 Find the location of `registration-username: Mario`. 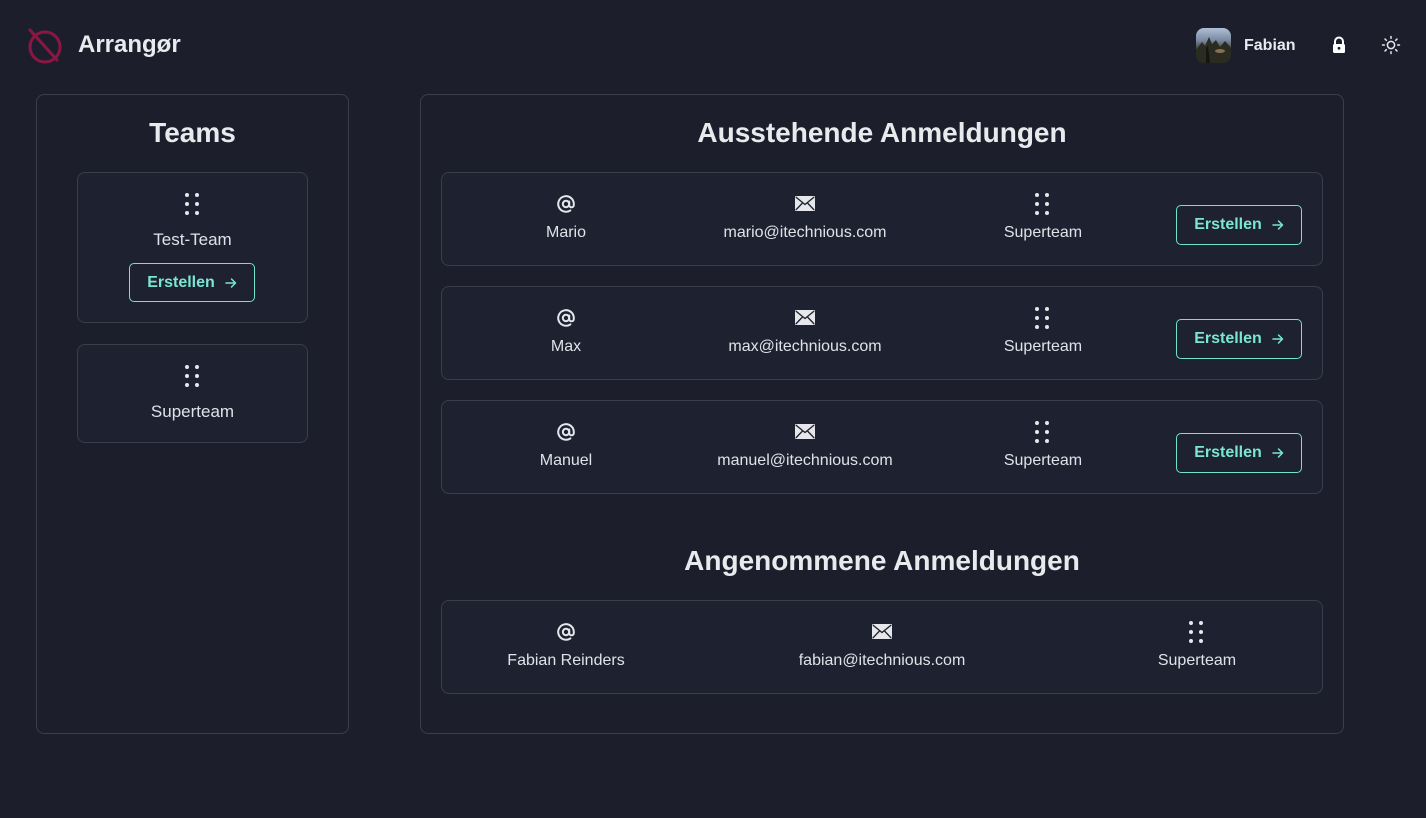

registration-username: Mario is located at coordinates (565, 232).